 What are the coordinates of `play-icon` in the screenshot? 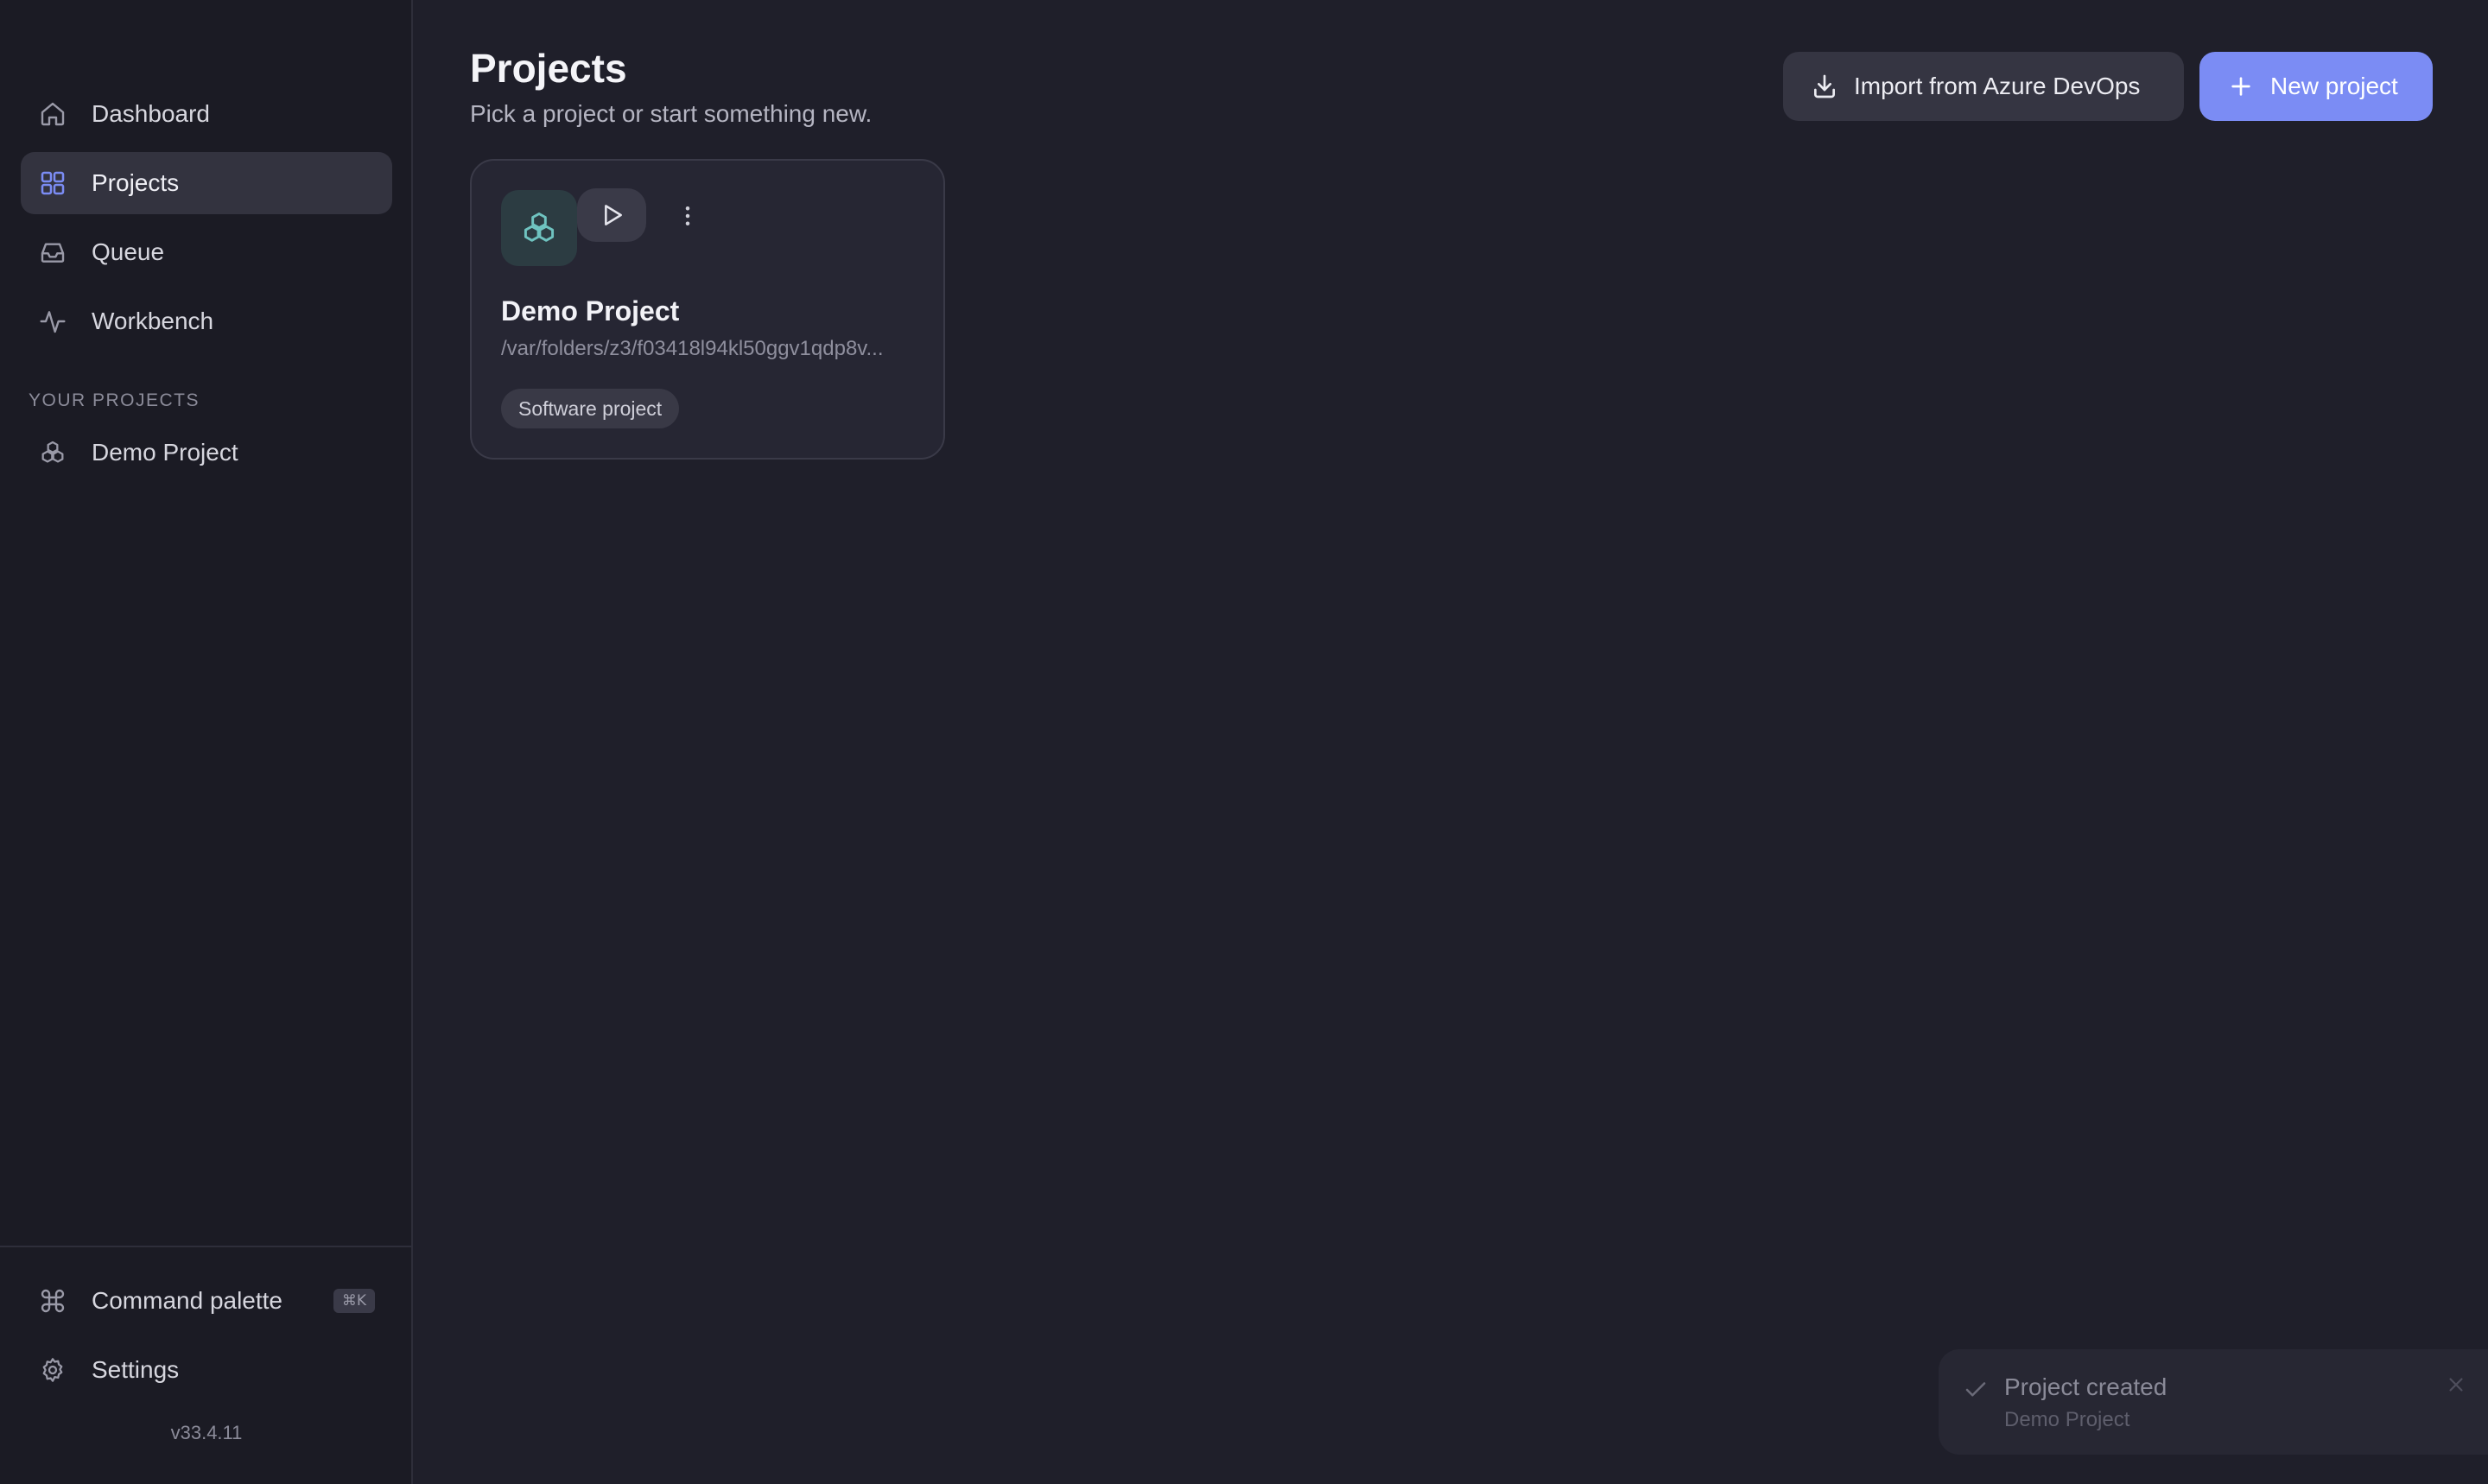 It's located at (611, 215).